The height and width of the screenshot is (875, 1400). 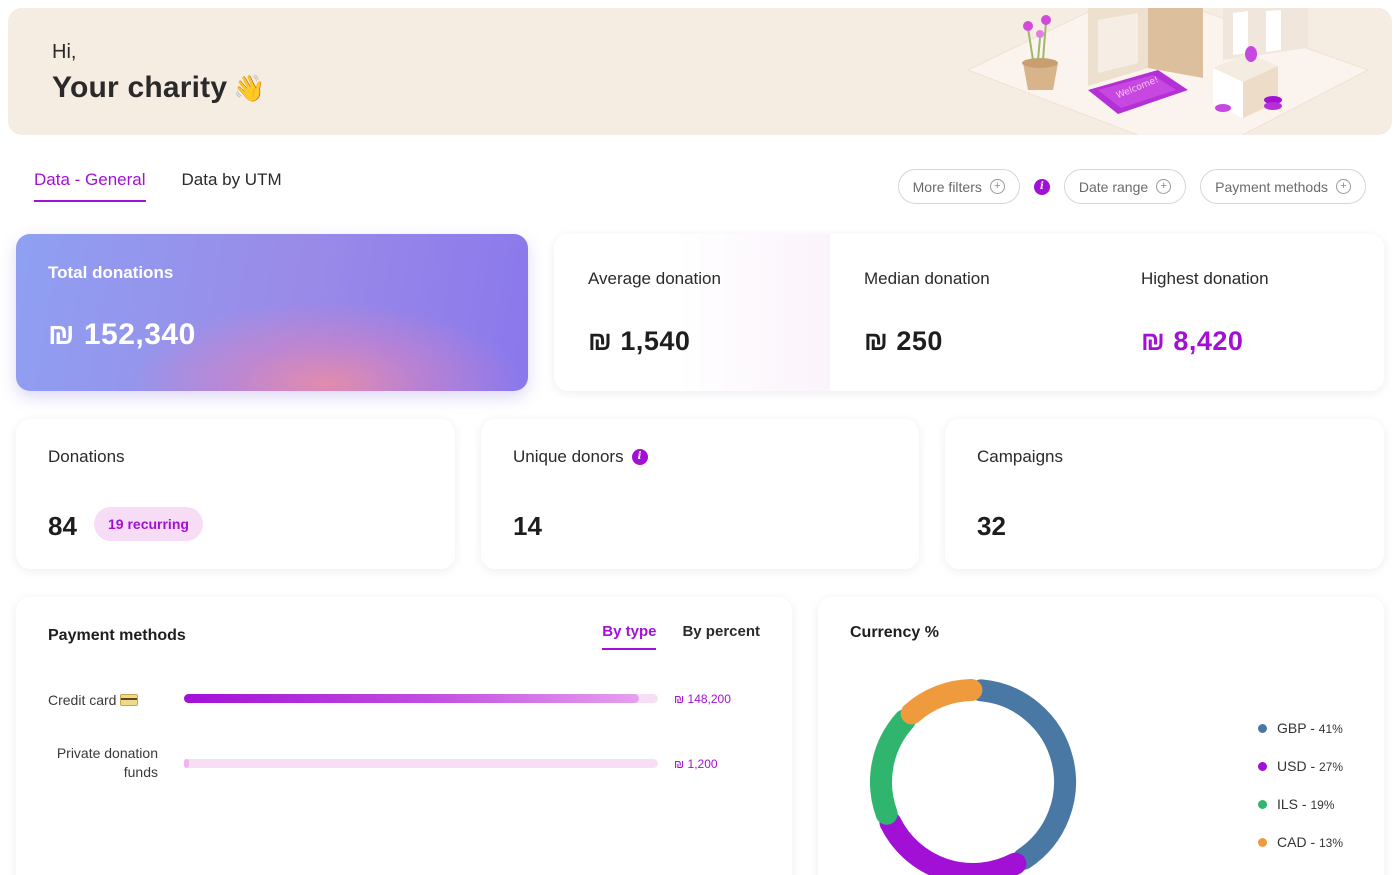 I want to click on more-filters-button: More filters +, so click(x=958, y=186).